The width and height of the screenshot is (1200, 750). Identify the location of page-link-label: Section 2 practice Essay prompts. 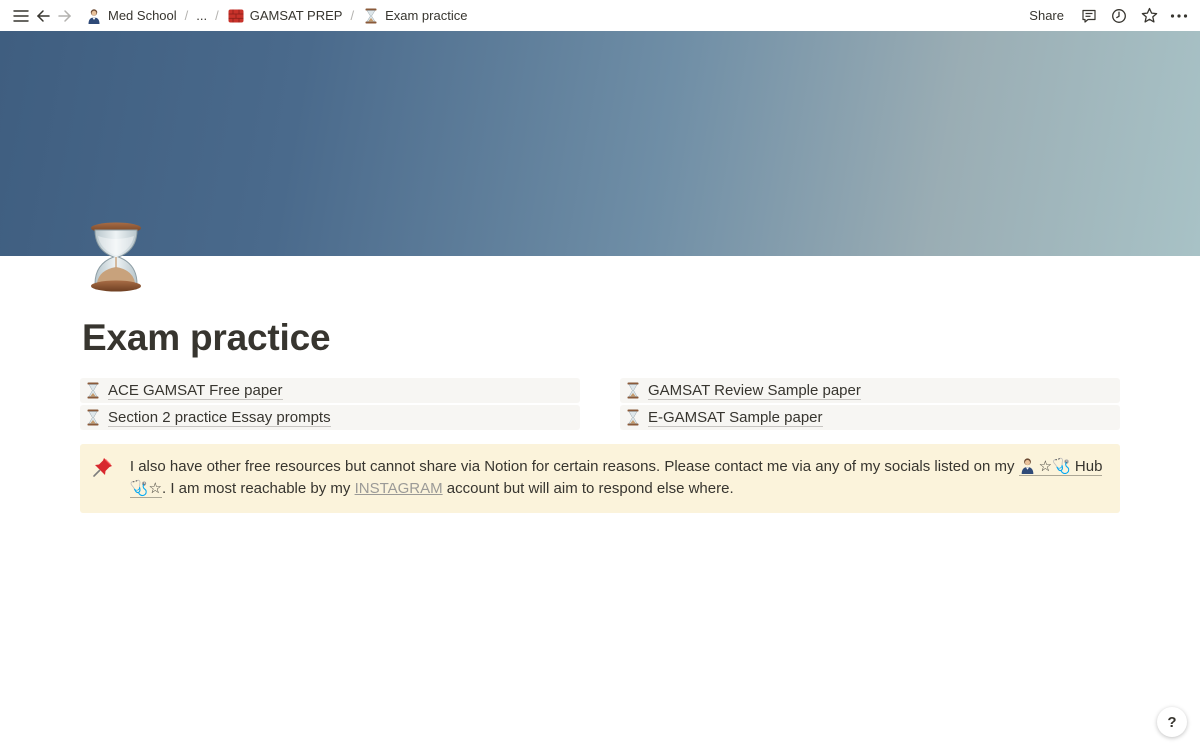
(219, 417).